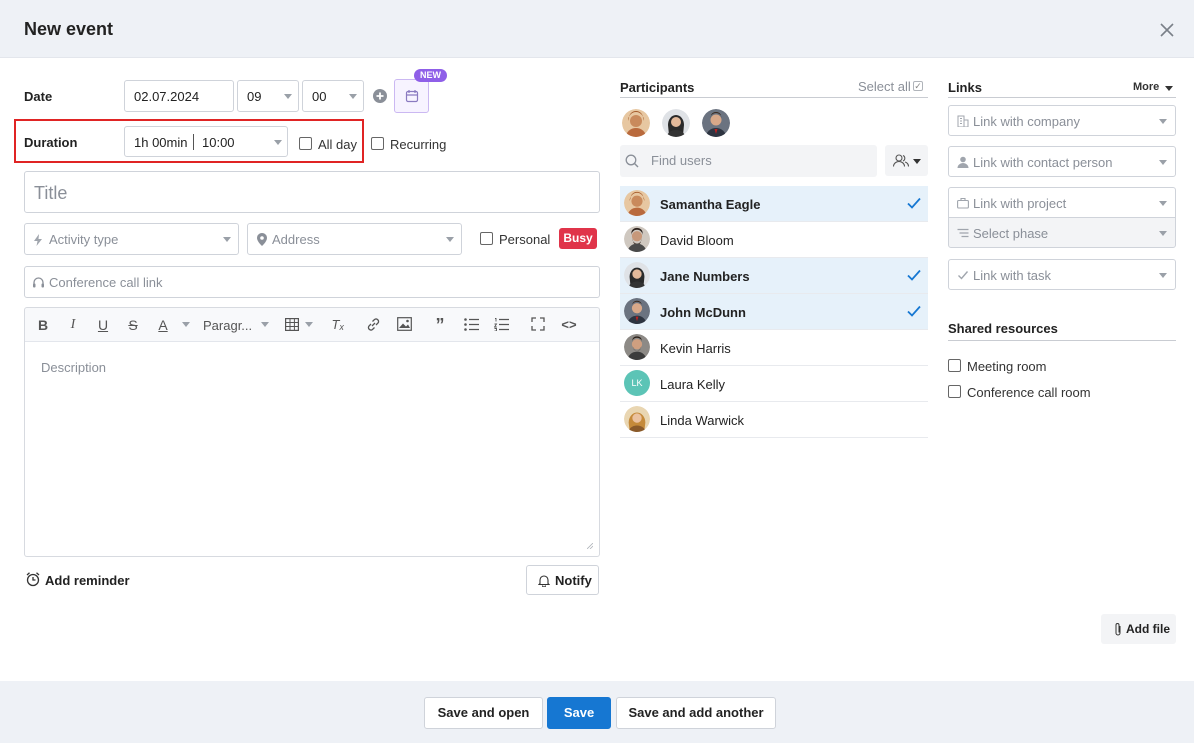 This screenshot has height=743, width=1194. I want to click on resources-divider, so click(1062, 340).